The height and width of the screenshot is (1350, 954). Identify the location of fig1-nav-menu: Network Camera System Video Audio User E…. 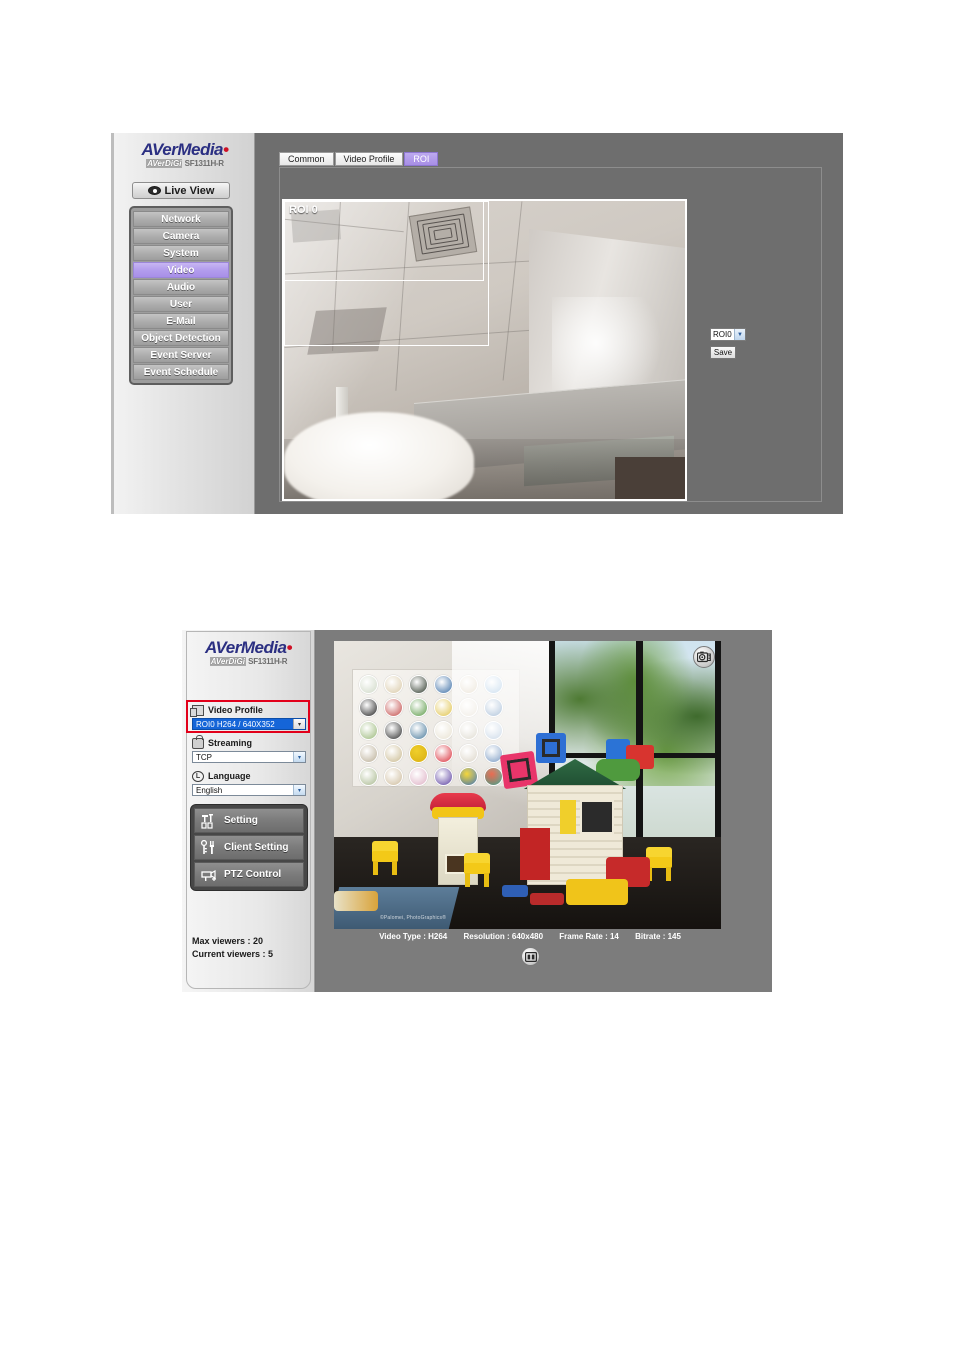
(181, 295).